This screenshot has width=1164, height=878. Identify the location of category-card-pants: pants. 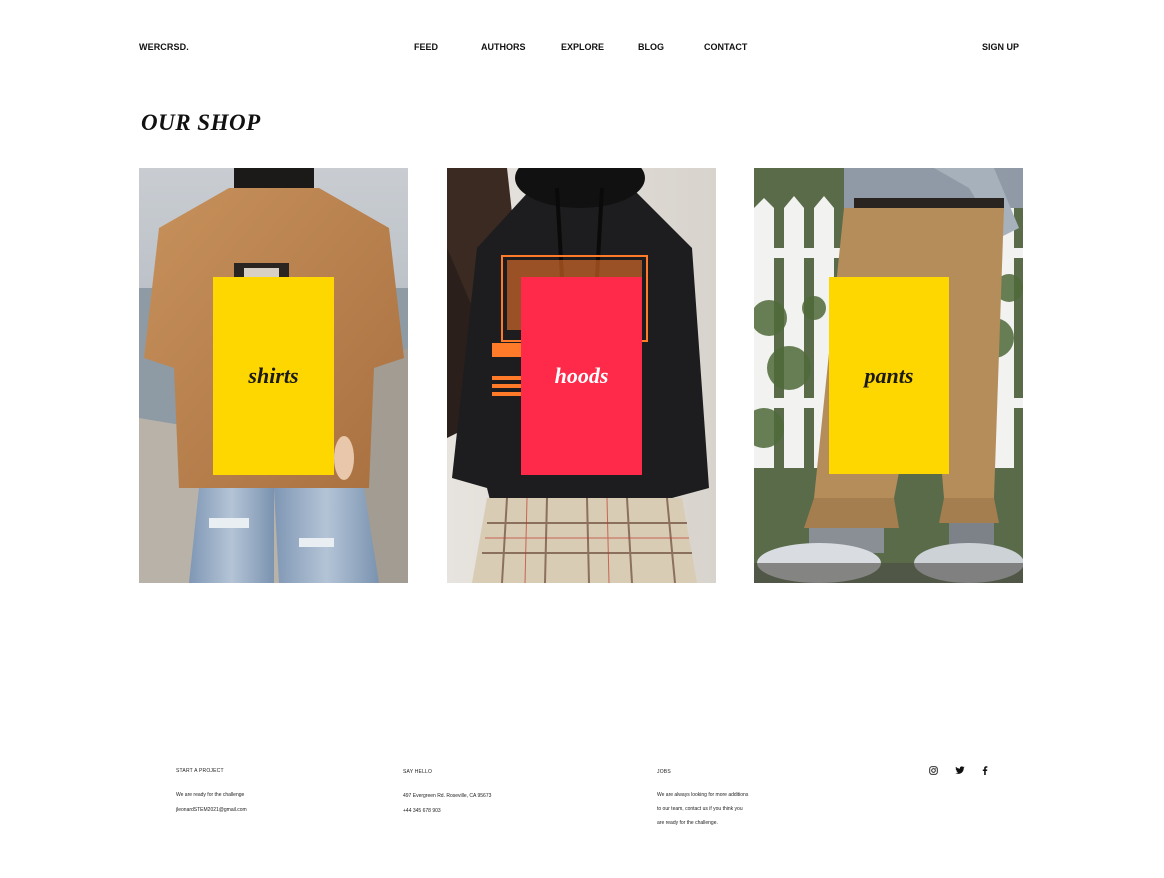
(888, 375).